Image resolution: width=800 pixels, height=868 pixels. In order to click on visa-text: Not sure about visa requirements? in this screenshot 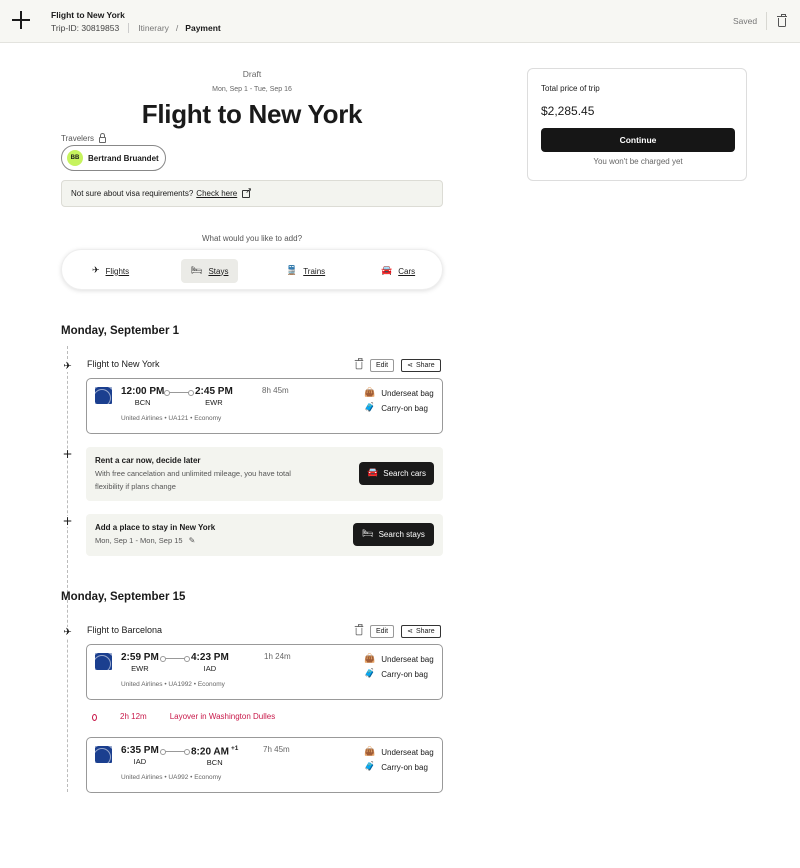, I will do `click(132, 193)`.